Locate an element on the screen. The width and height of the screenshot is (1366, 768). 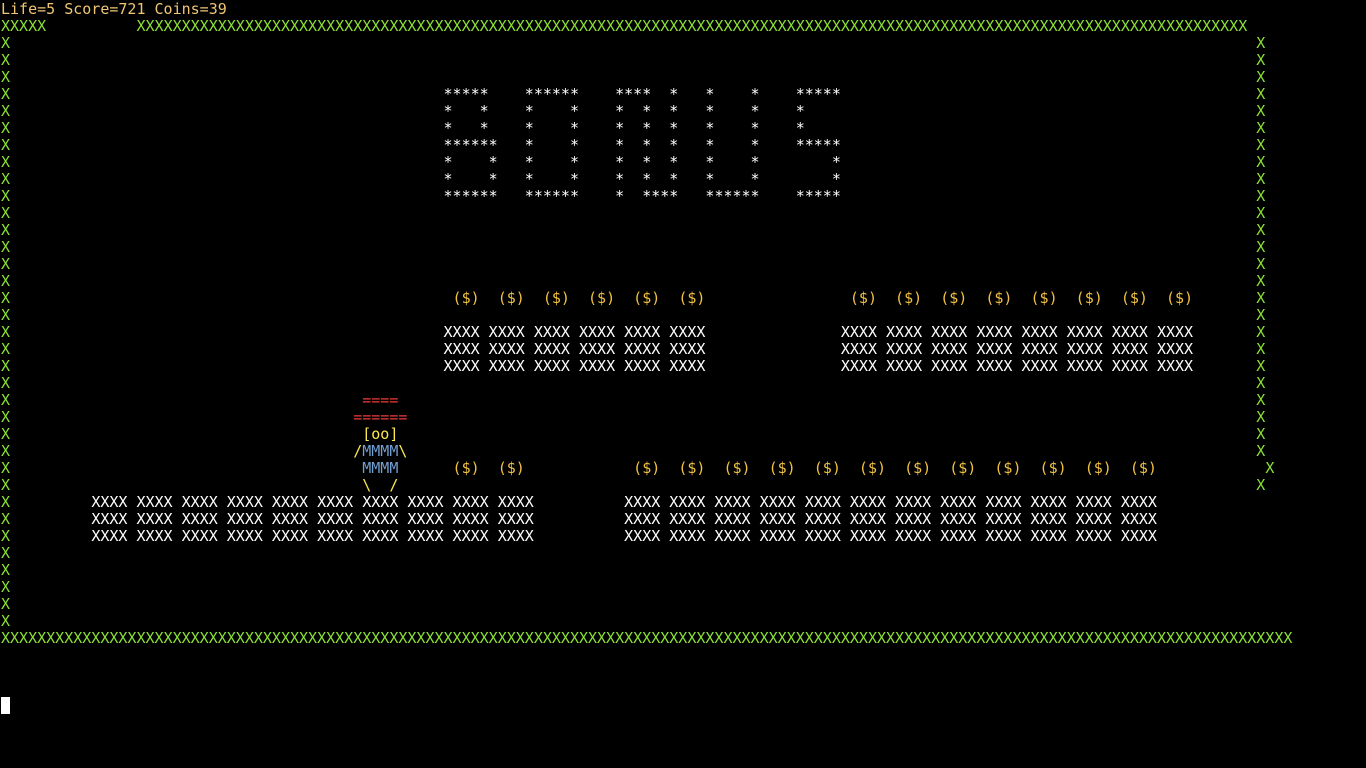
screen-row: X ****** * * * * * * * ***** X is located at coordinates (633, 145).